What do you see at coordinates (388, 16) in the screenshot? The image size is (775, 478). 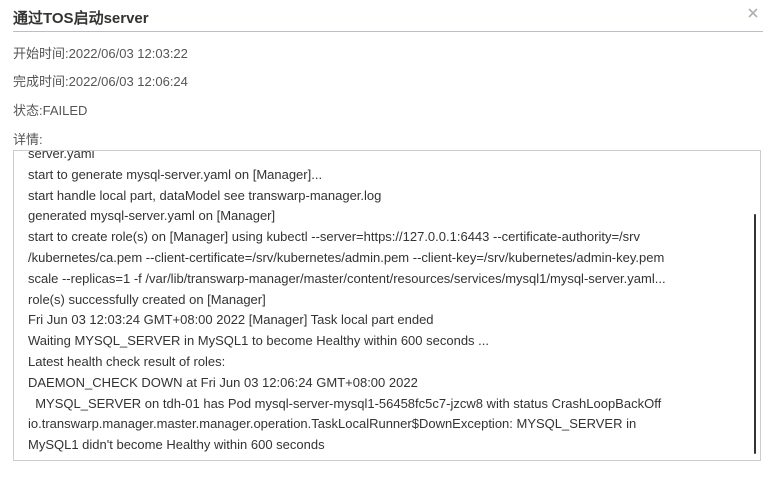 I see `dialog-header: 通过TOS启动server` at bounding box center [388, 16].